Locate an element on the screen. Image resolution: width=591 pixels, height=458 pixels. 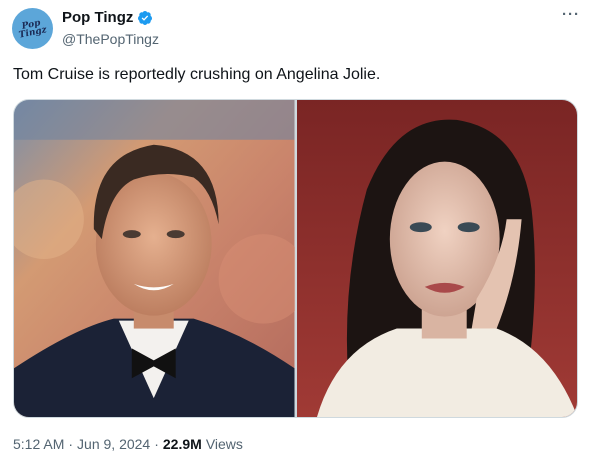
avatar: Pop Tingz is located at coordinates (32, 28).